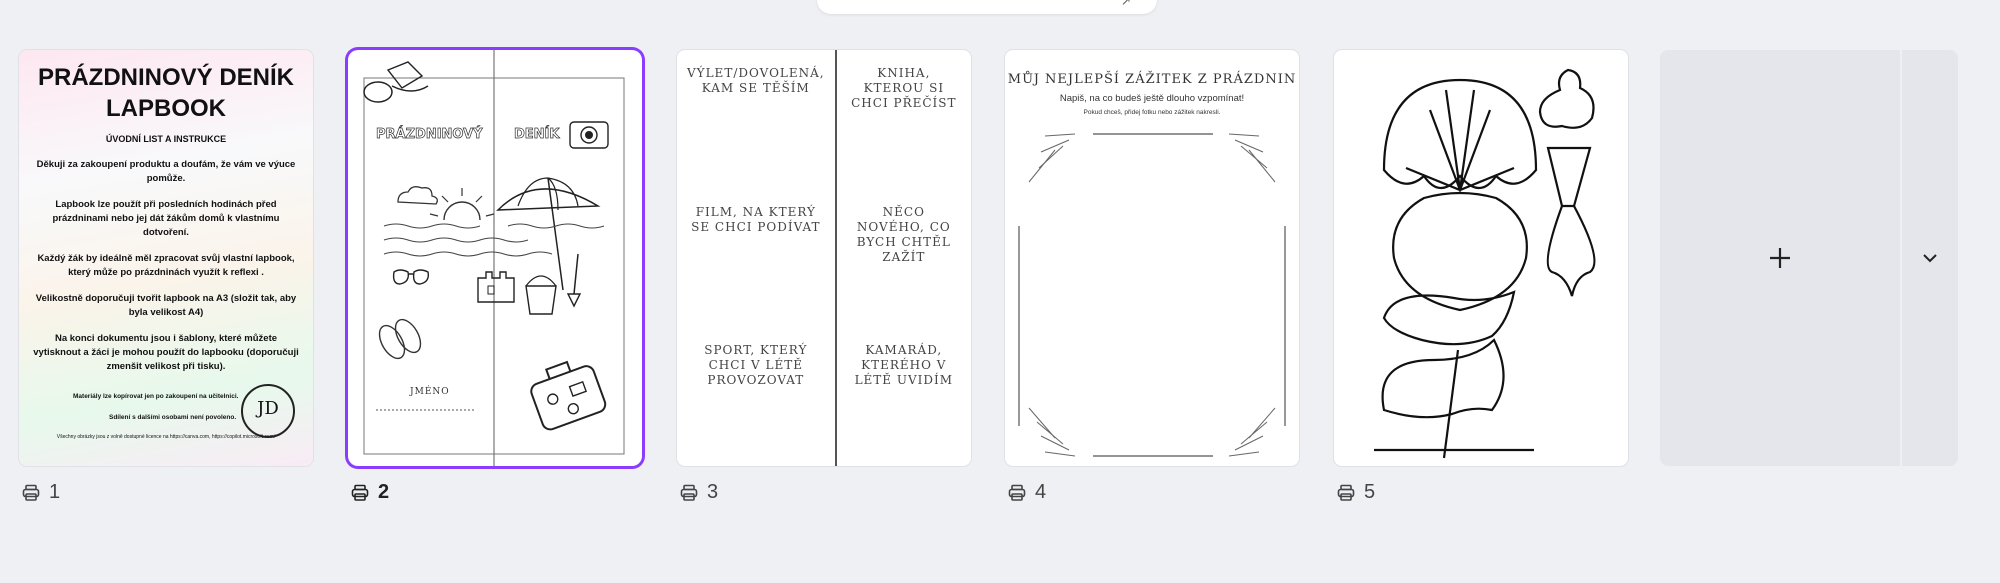 The width and height of the screenshot is (2000, 583). What do you see at coordinates (1125, 4) in the screenshot?
I see `cursor-icon: ↗` at bounding box center [1125, 4].